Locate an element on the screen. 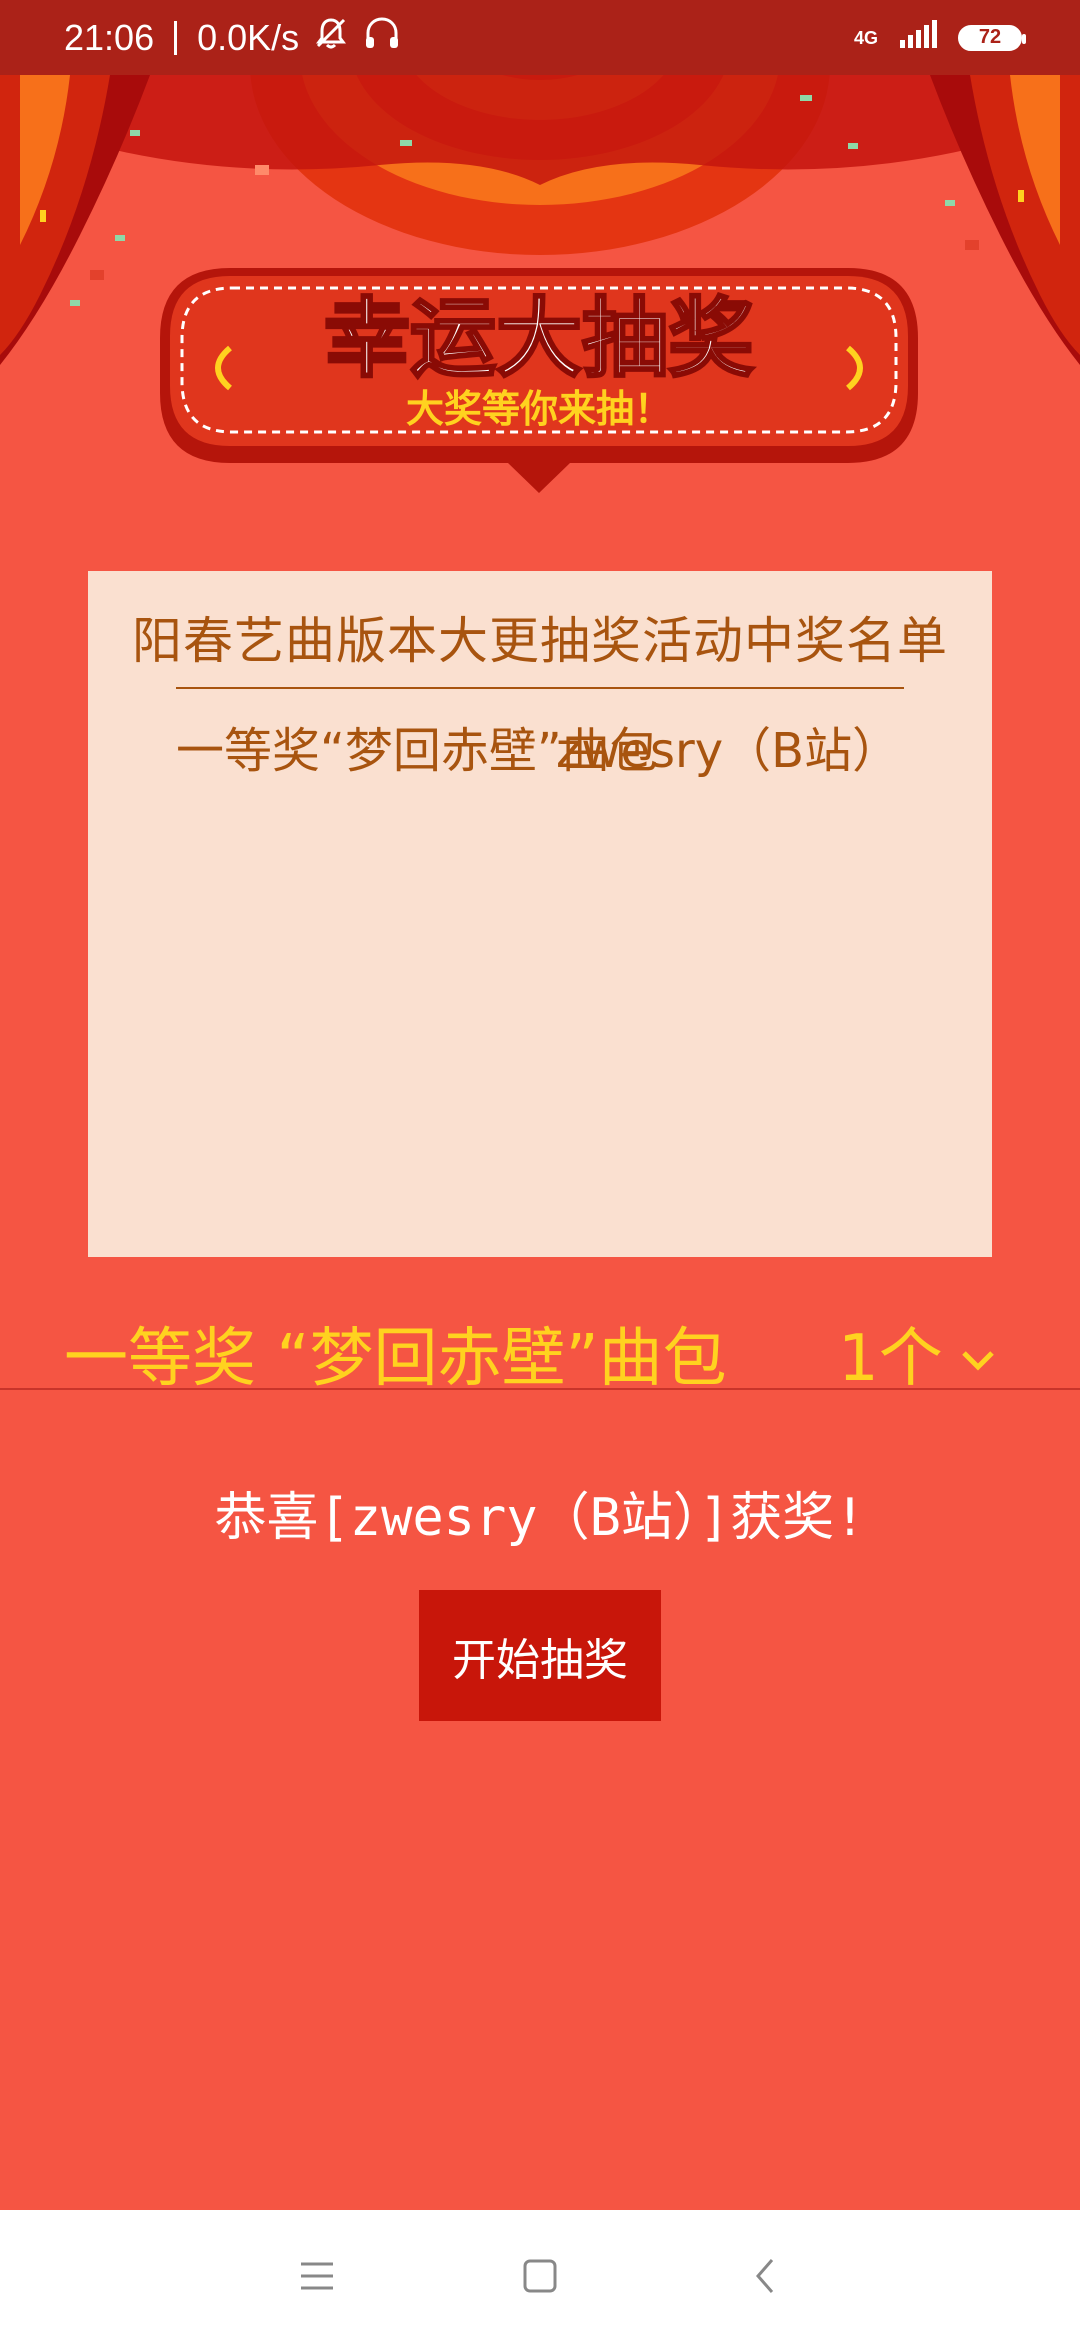 Image resolution: width=1080 pixels, height=2340 pixels. home-icon is located at coordinates (540, 2276).